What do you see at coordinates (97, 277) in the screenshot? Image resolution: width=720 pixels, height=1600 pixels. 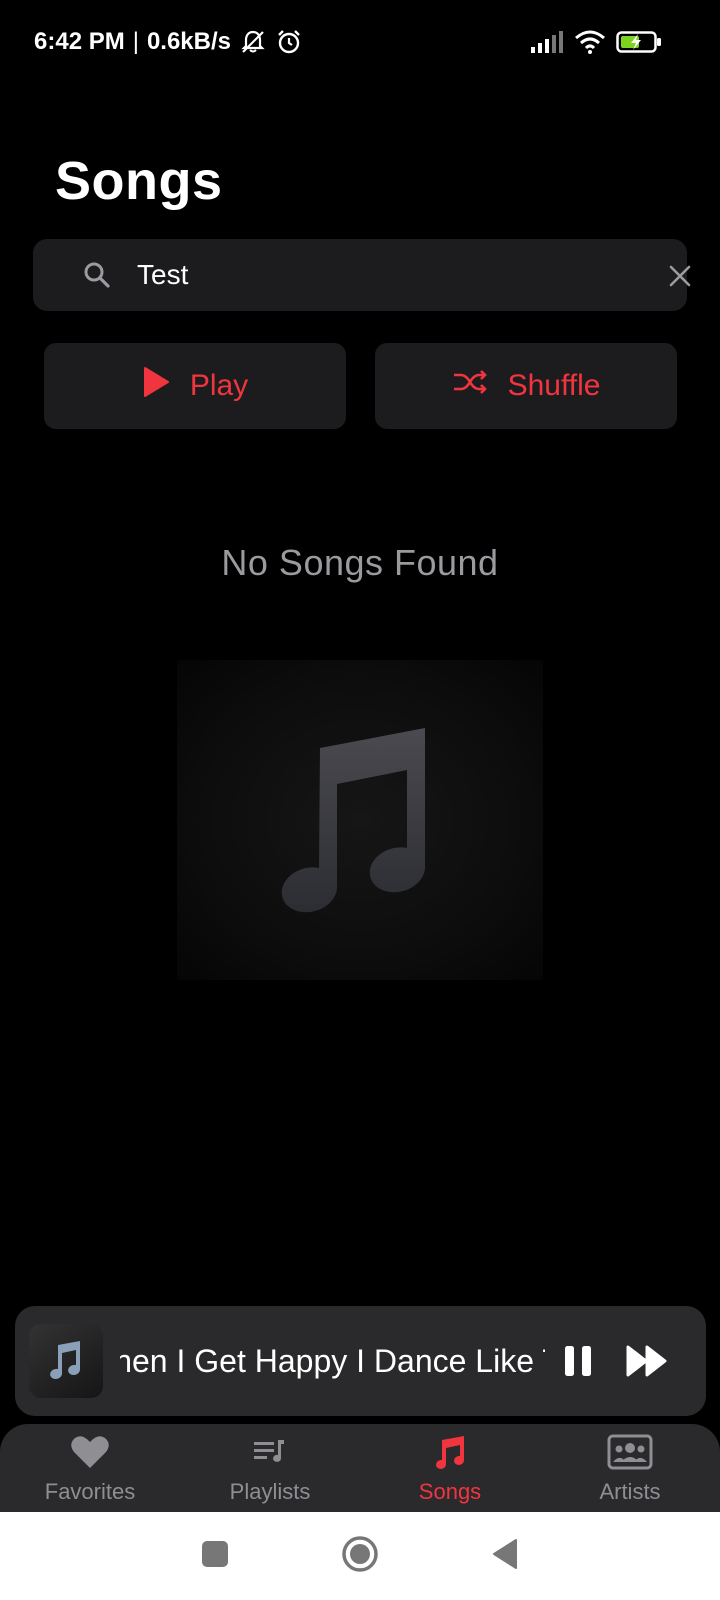 I see `search-icon` at bounding box center [97, 277].